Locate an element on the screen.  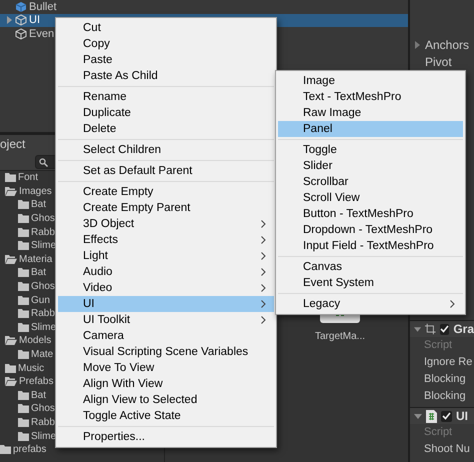
property-label: Shoot Nu is located at coordinates (446, 449).